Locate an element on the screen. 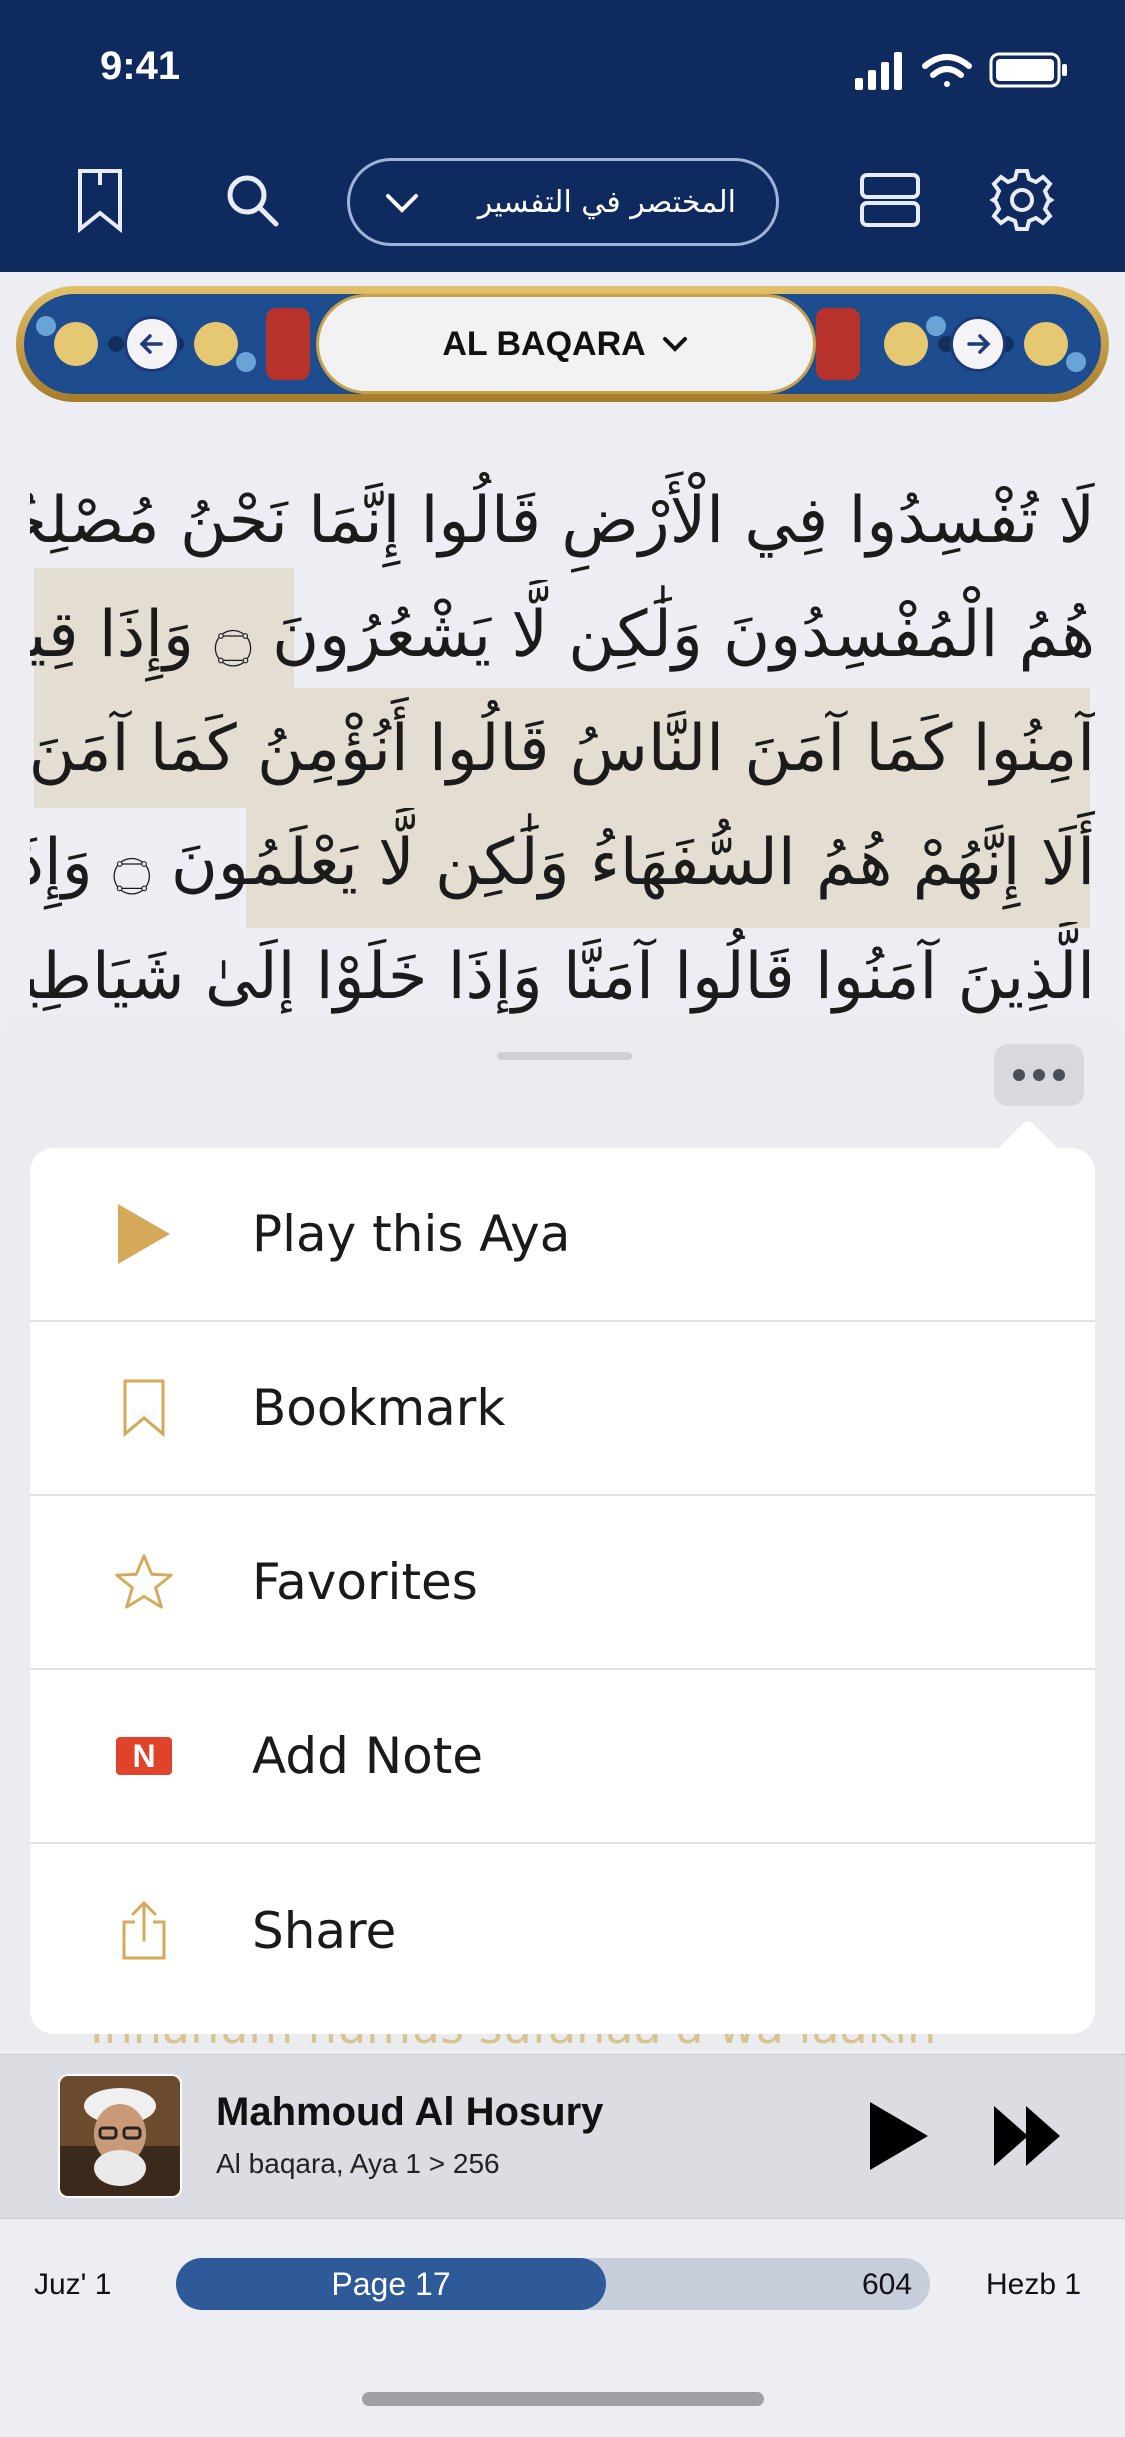 Image resolution: width=1125 pixels, height=2437 pixels. hezb-label: Hezb 1 is located at coordinates (1034, 2284).